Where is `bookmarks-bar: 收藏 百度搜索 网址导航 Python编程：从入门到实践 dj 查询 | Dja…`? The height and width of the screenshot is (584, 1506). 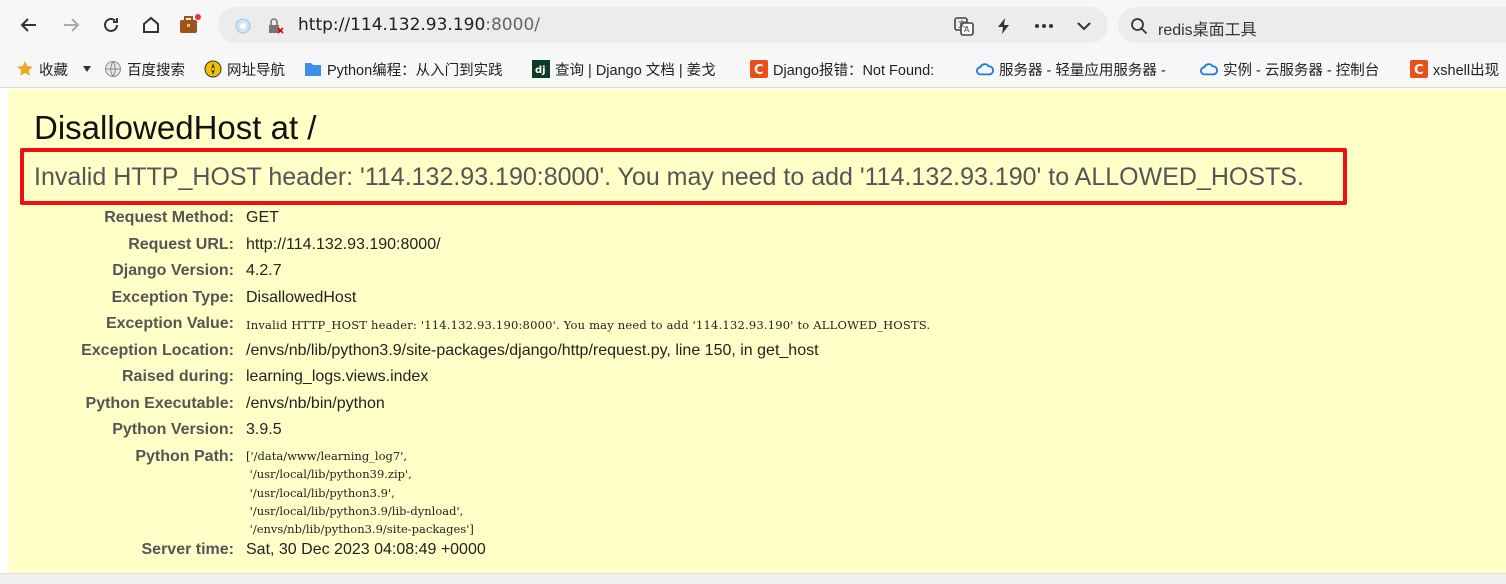 bookmarks-bar: 收藏 百度搜索 网址导航 Python编程：从入门到实践 dj 查询 | Dja… is located at coordinates (753, 69).